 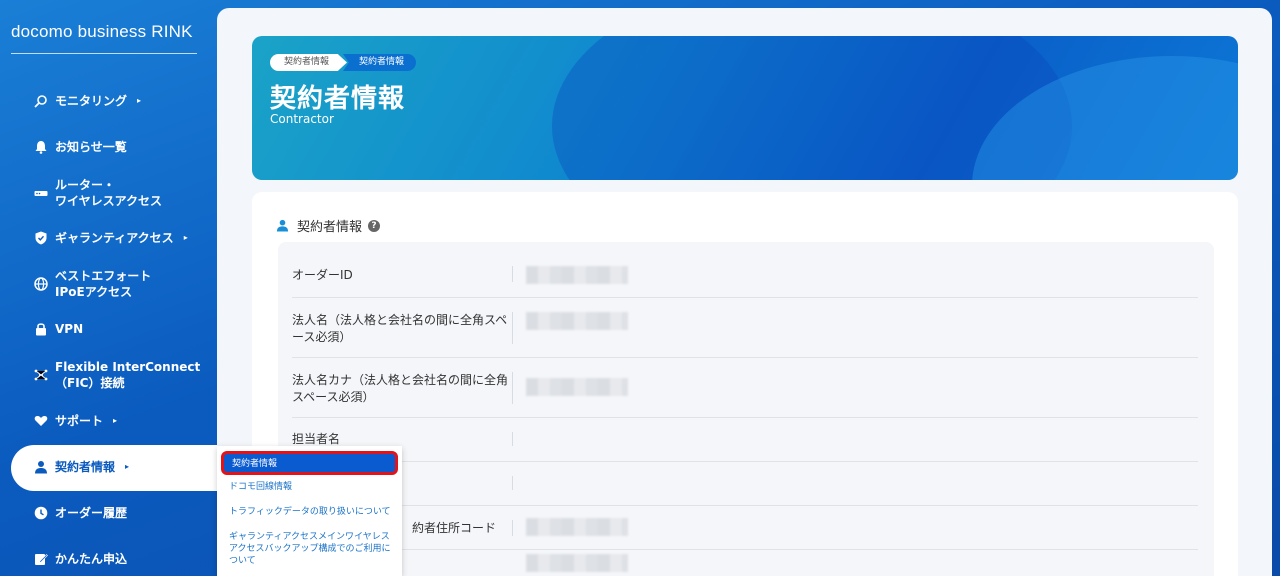 I want to click on brand-logo: docomo business RINK, so click(x=102, y=31).